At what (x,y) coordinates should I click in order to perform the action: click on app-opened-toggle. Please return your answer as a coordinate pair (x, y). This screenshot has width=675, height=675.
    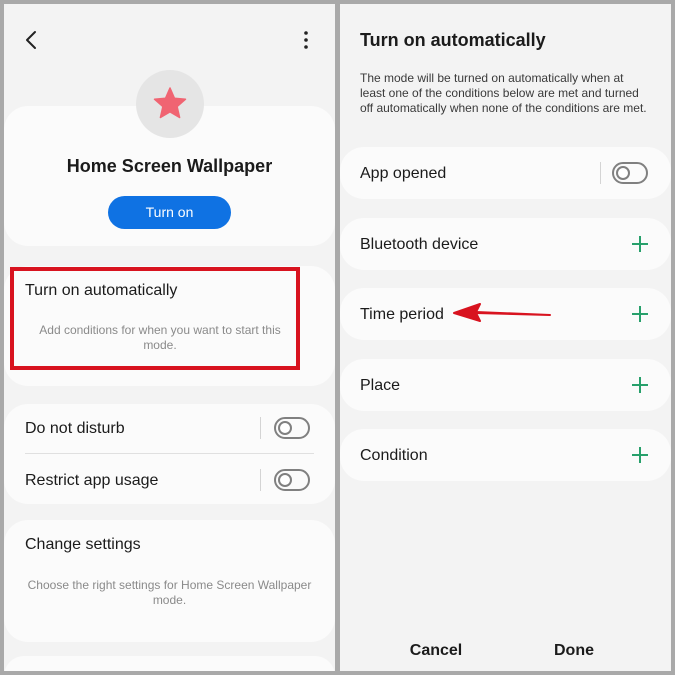
    Looking at the image, I should click on (630, 173).